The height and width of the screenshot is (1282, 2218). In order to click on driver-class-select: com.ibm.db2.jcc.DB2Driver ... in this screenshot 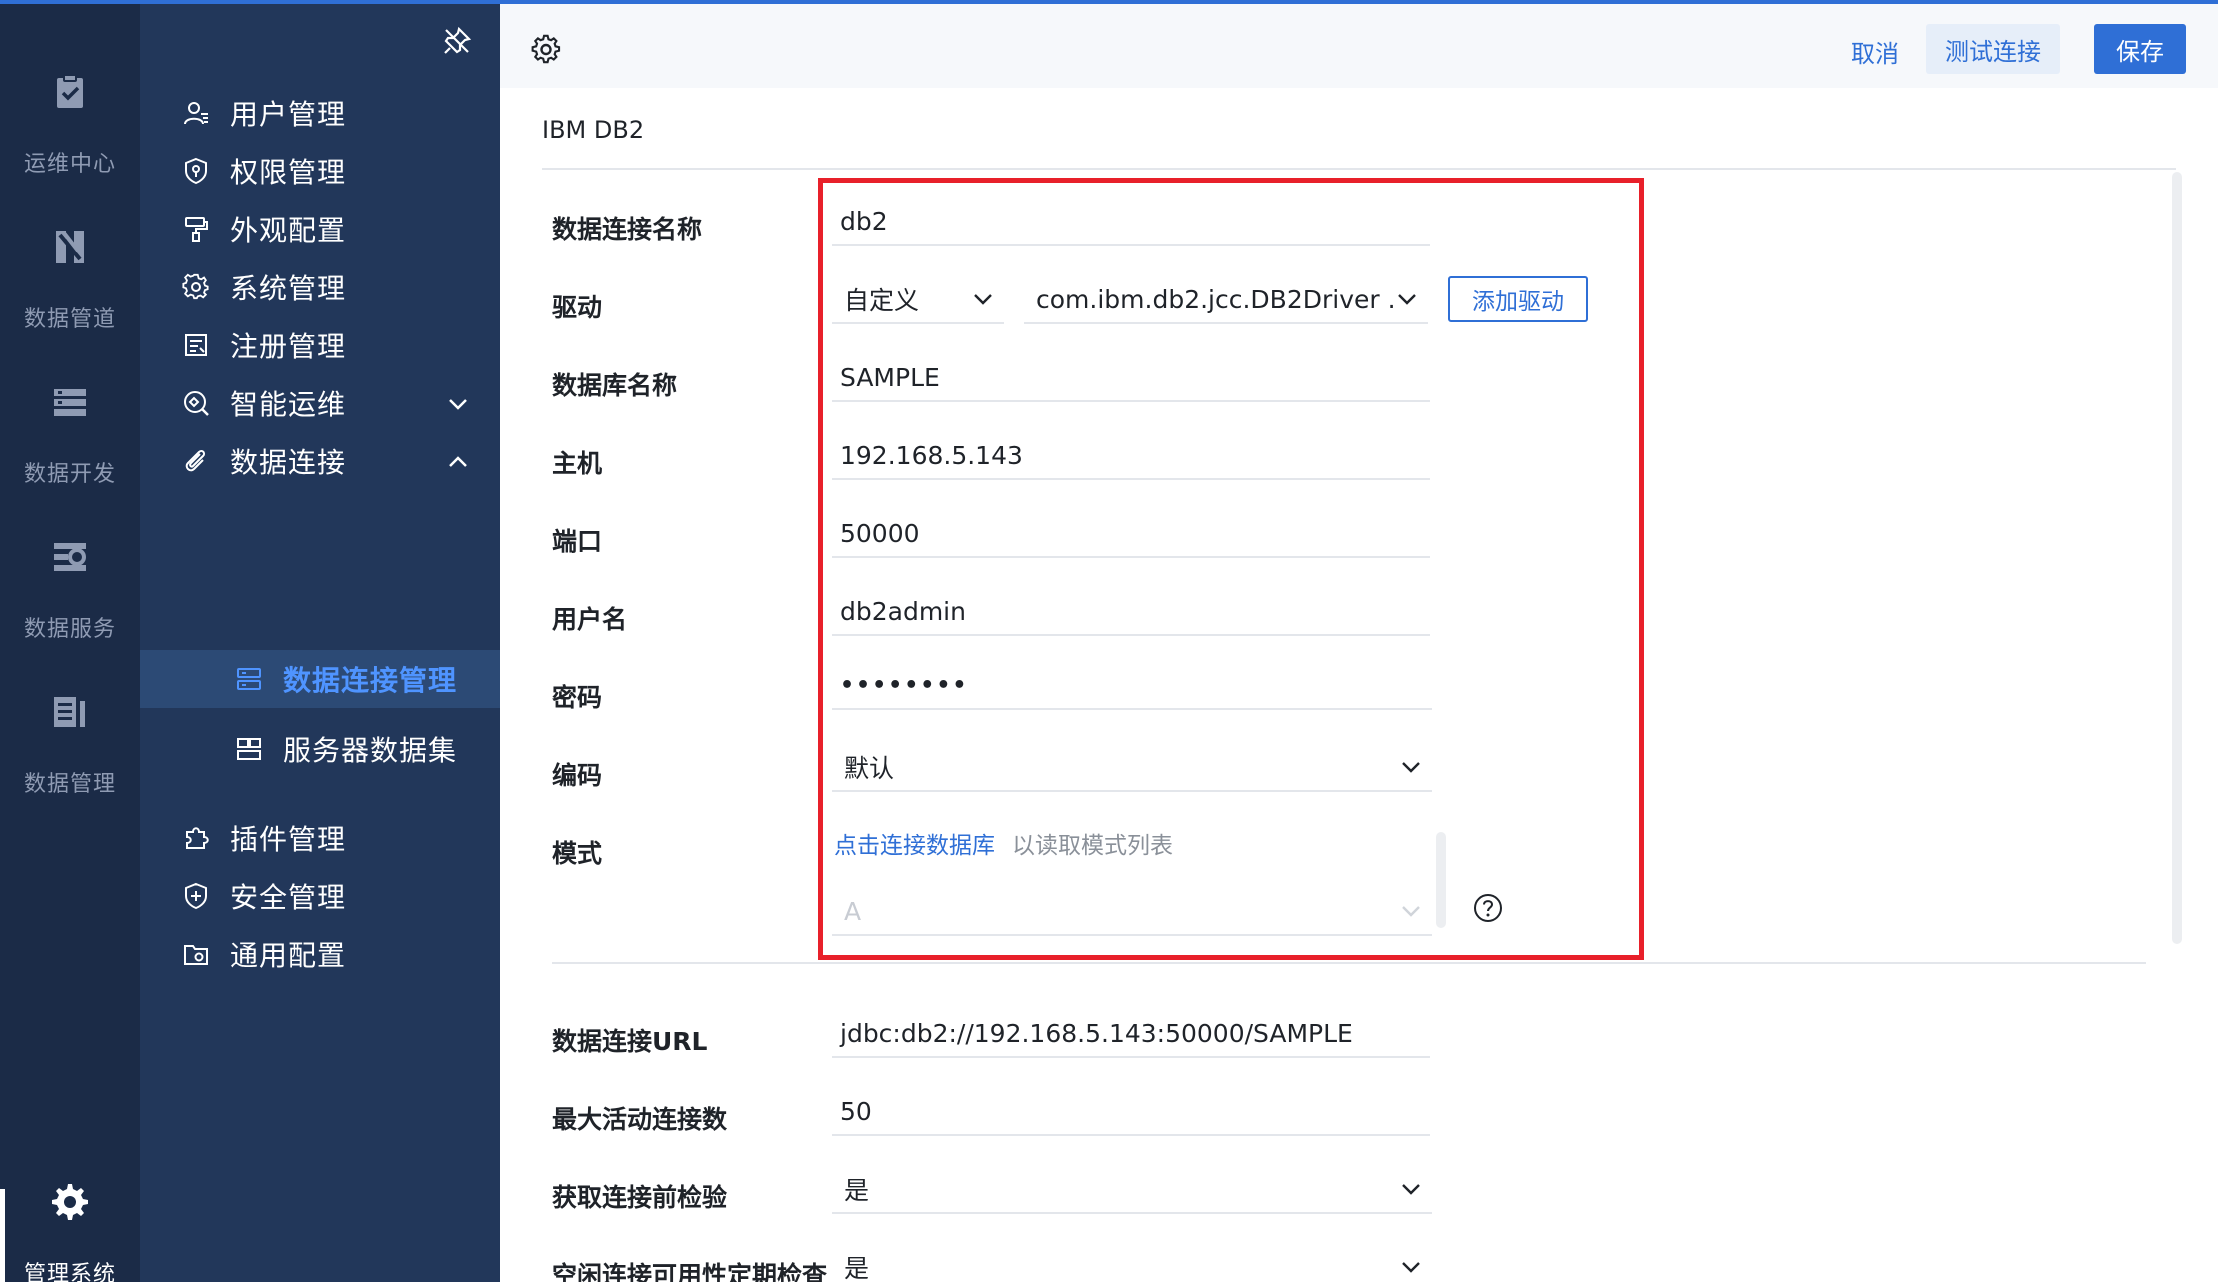, I will do `click(1226, 300)`.